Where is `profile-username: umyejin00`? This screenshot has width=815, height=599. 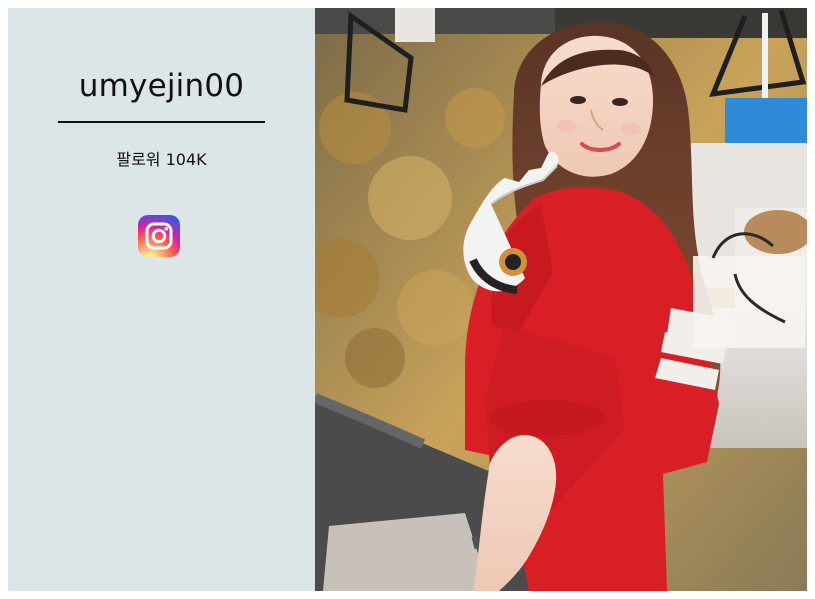 profile-username: umyejin00 is located at coordinates (161, 86).